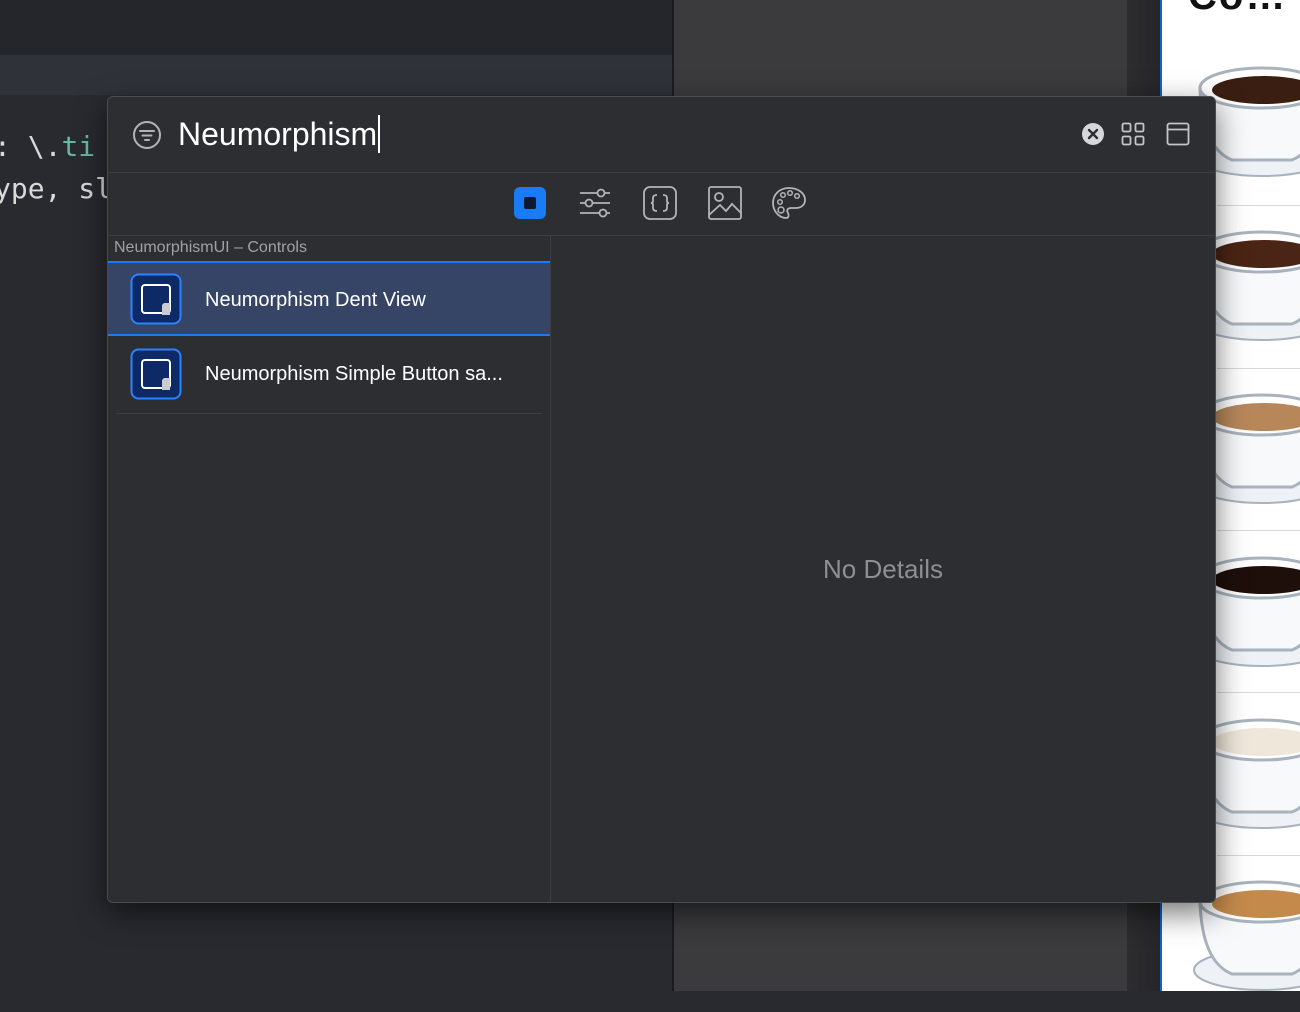 This screenshot has width=1300, height=1012. What do you see at coordinates (595, 203) in the screenshot?
I see `tab-modifiers` at bounding box center [595, 203].